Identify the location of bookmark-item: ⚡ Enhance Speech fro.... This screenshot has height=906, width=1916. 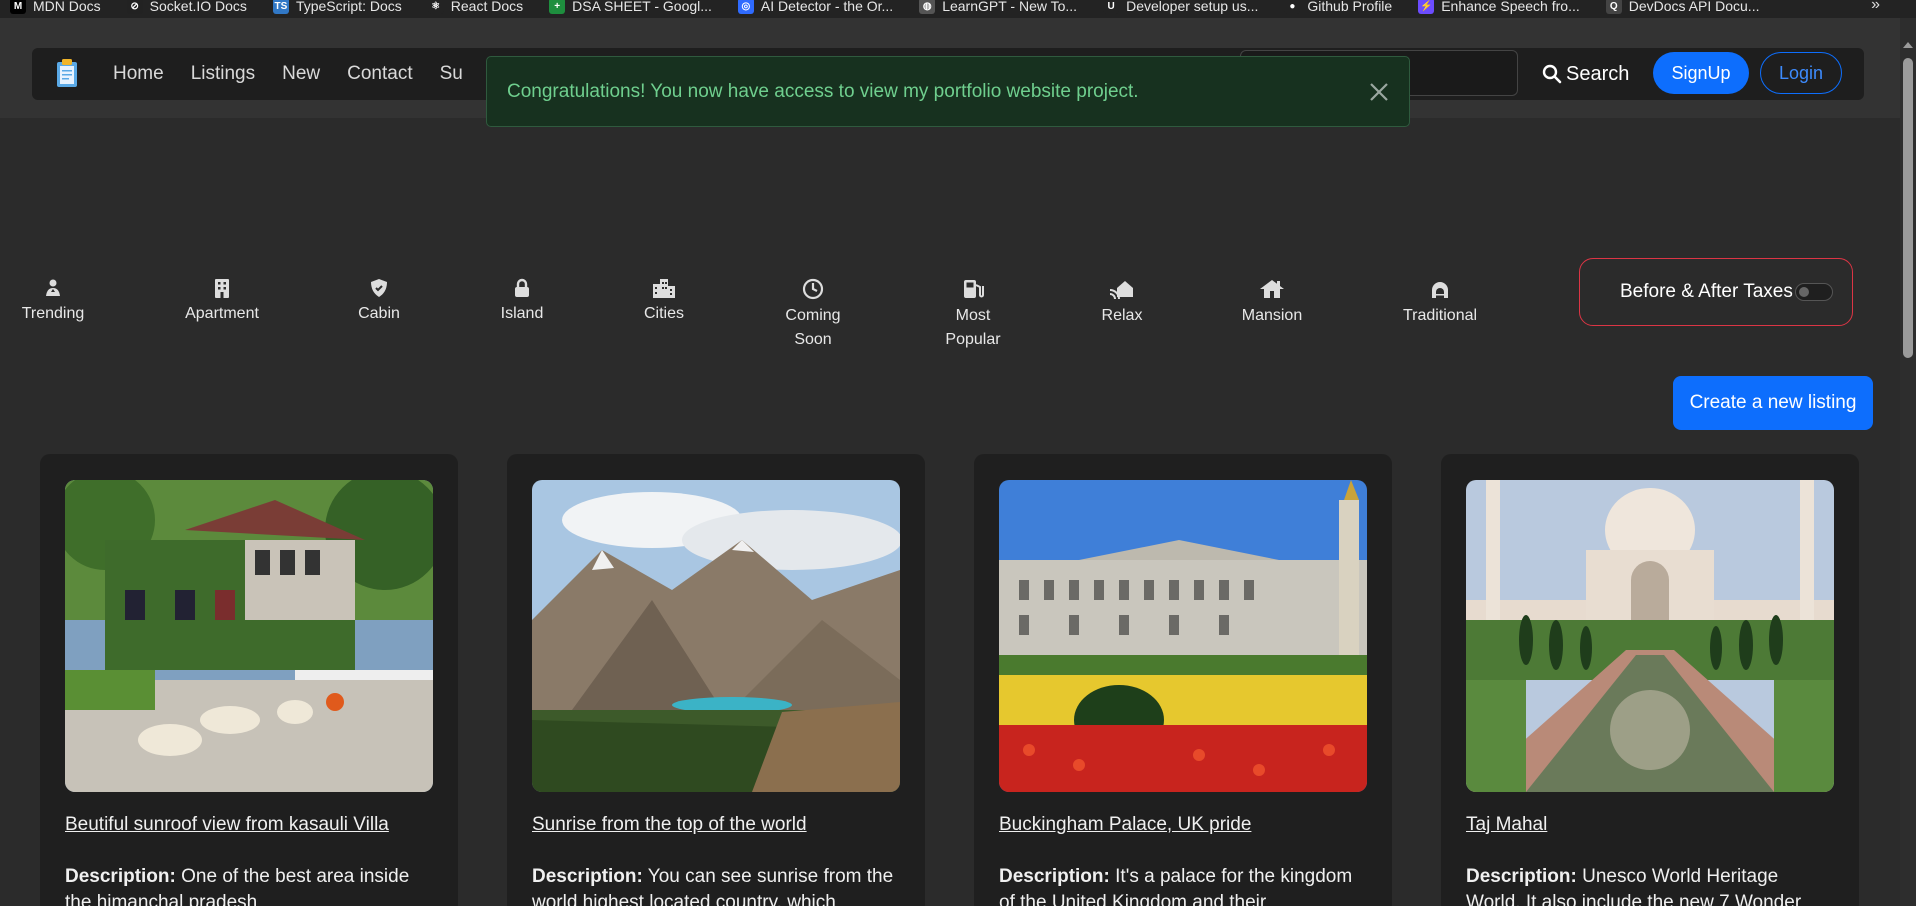
(1499, 9).